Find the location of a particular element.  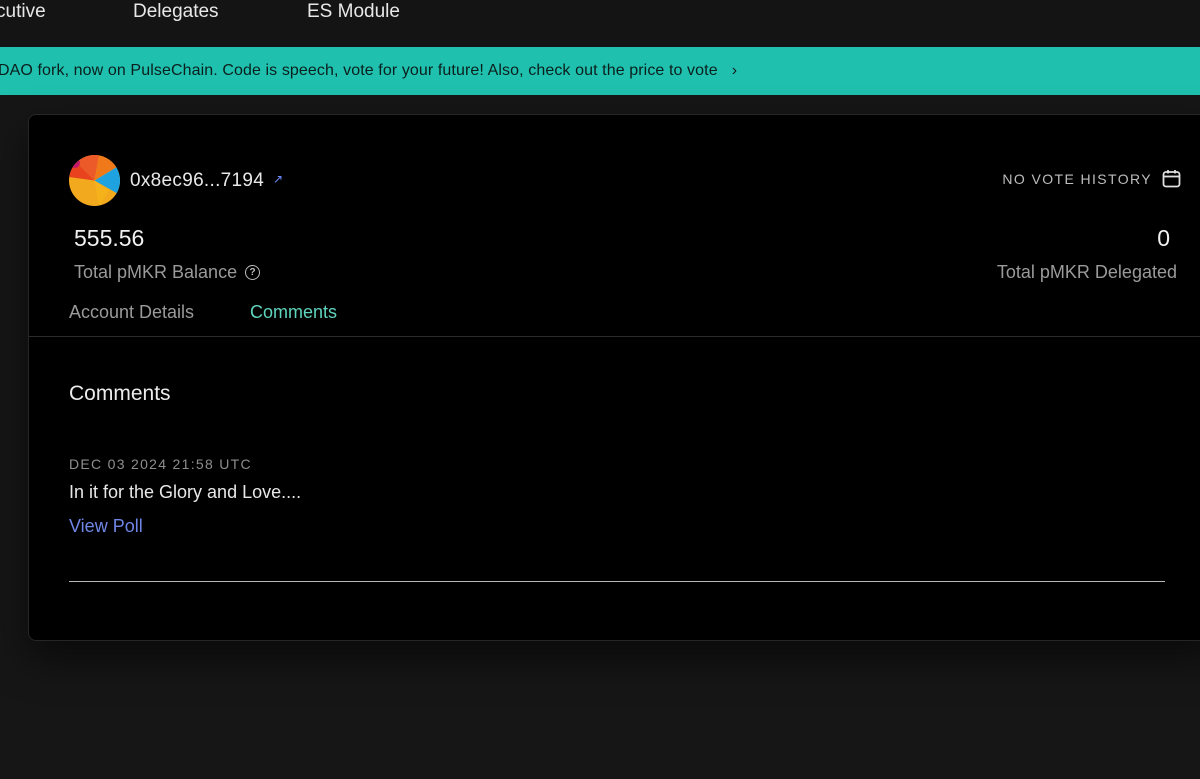

external-link-icon: ↗ is located at coordinates (278, 179).